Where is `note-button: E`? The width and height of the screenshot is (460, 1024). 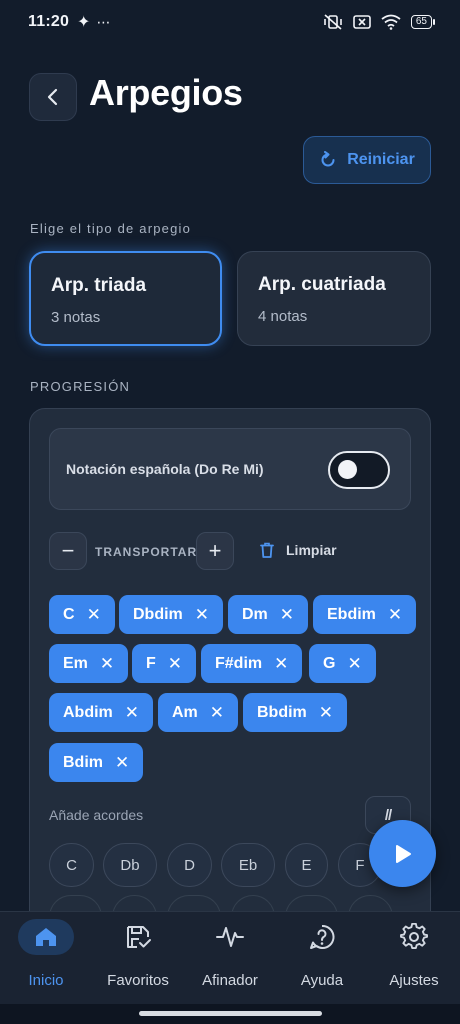 note-button: E is located at coordinates (306, 865).